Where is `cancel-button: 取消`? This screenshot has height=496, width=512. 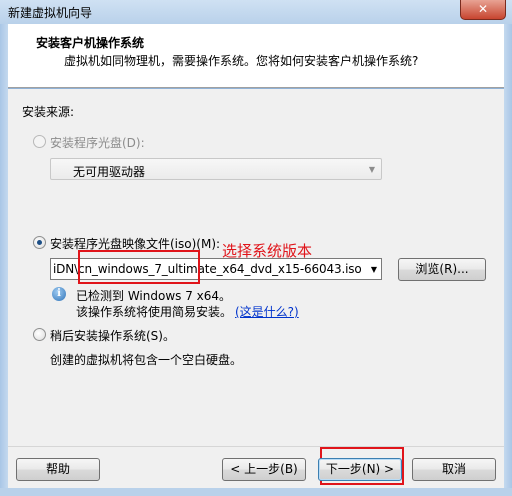
cancel-button: 取消 is located at coordinates (454, 469).